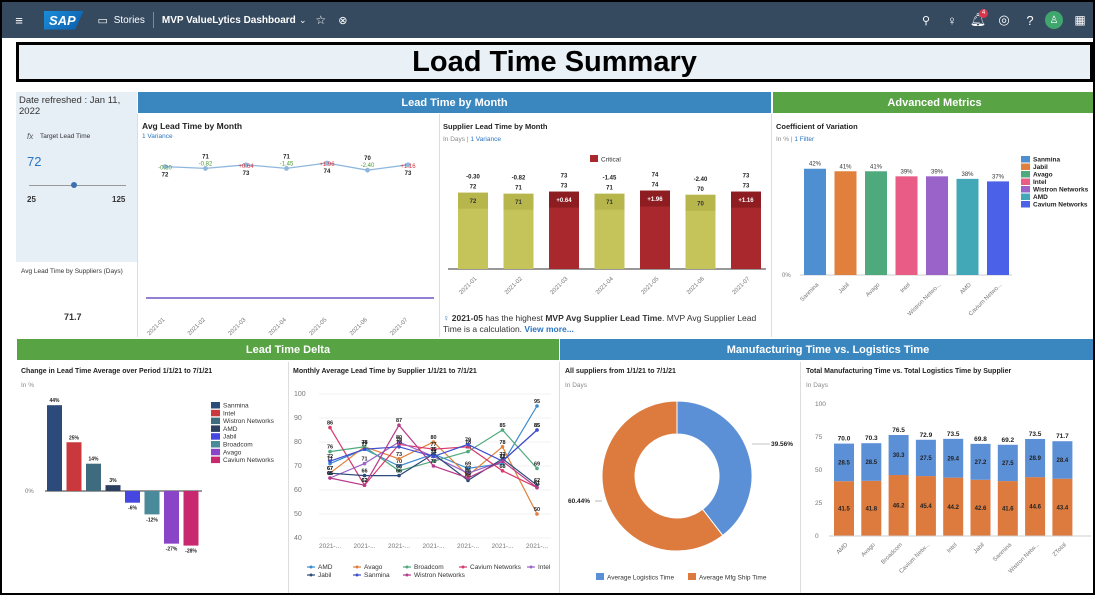  What do you see at coordinates (1080, 20) in the screenshot?
I see `app-grid-icon: ▦` at bounding box center [1080, 20].